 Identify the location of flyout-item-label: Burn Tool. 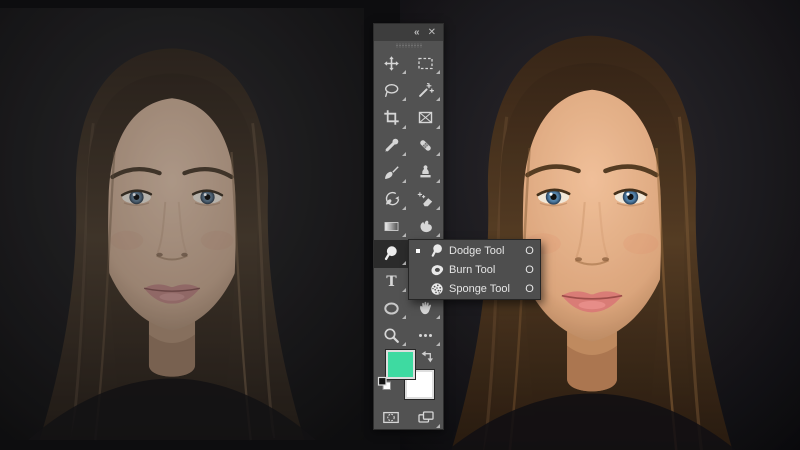
(472, 269).